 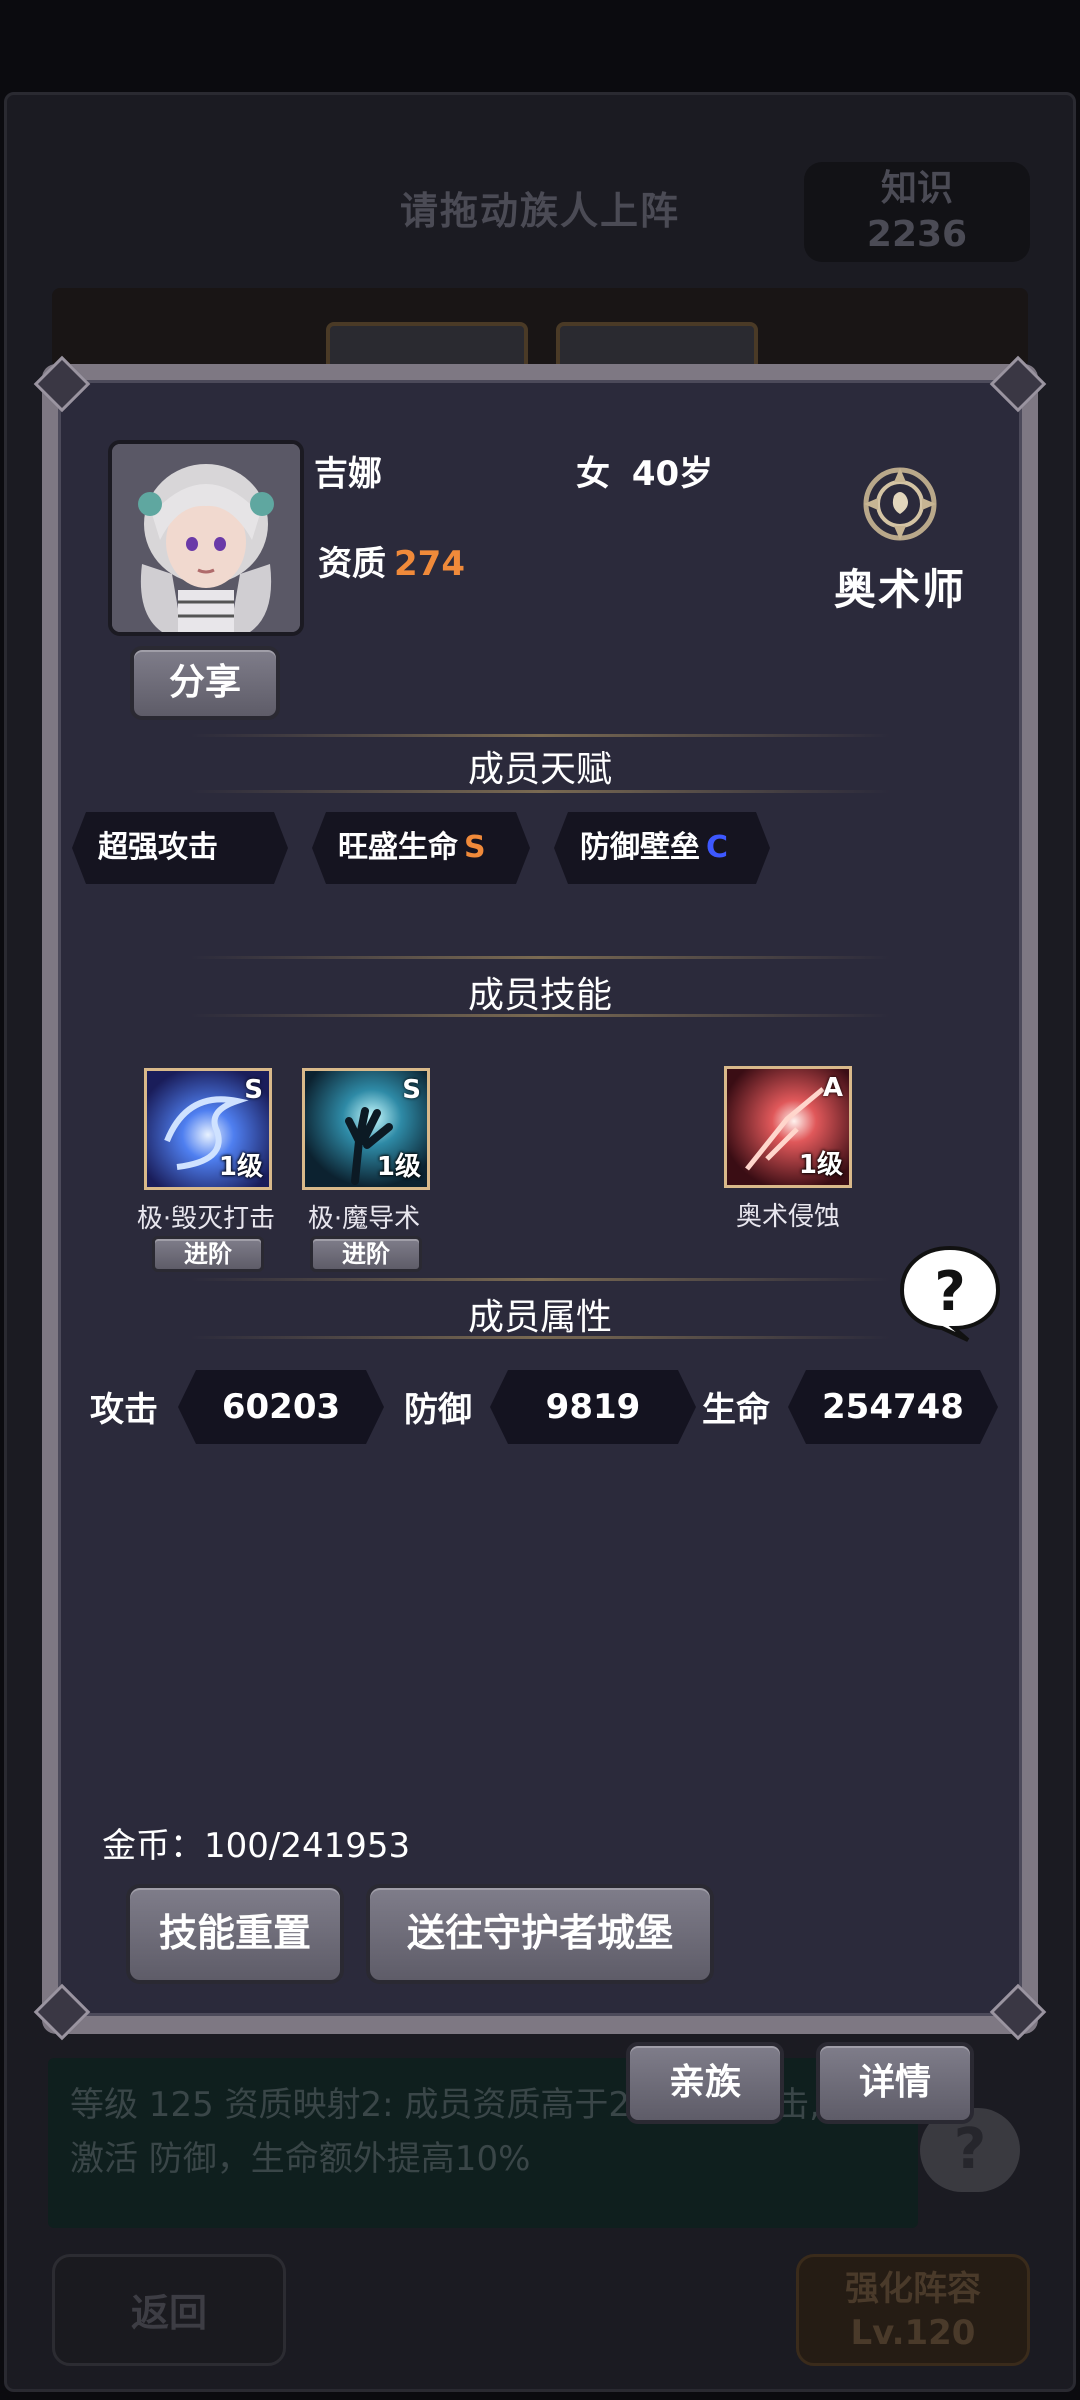 I want to click on talents-title: 成员天赋, so click(x=539, y=769).